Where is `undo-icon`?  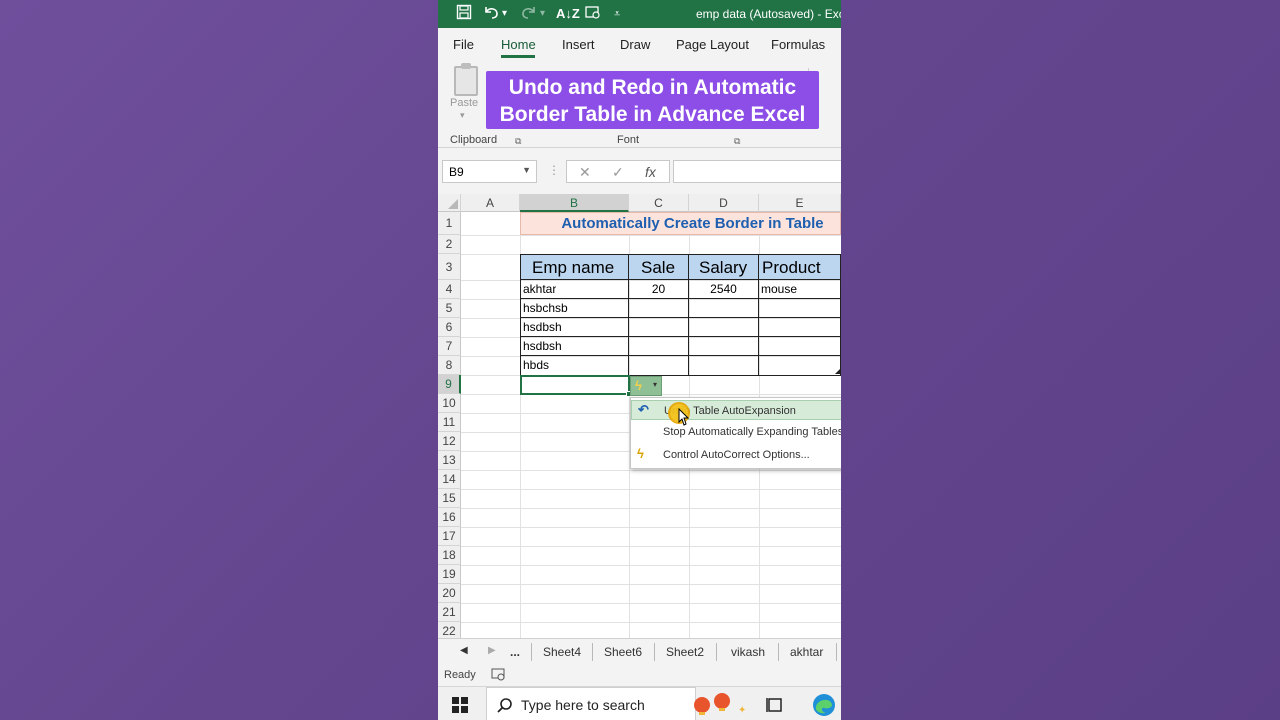
undo-icon is located at coordinates (491, 15).